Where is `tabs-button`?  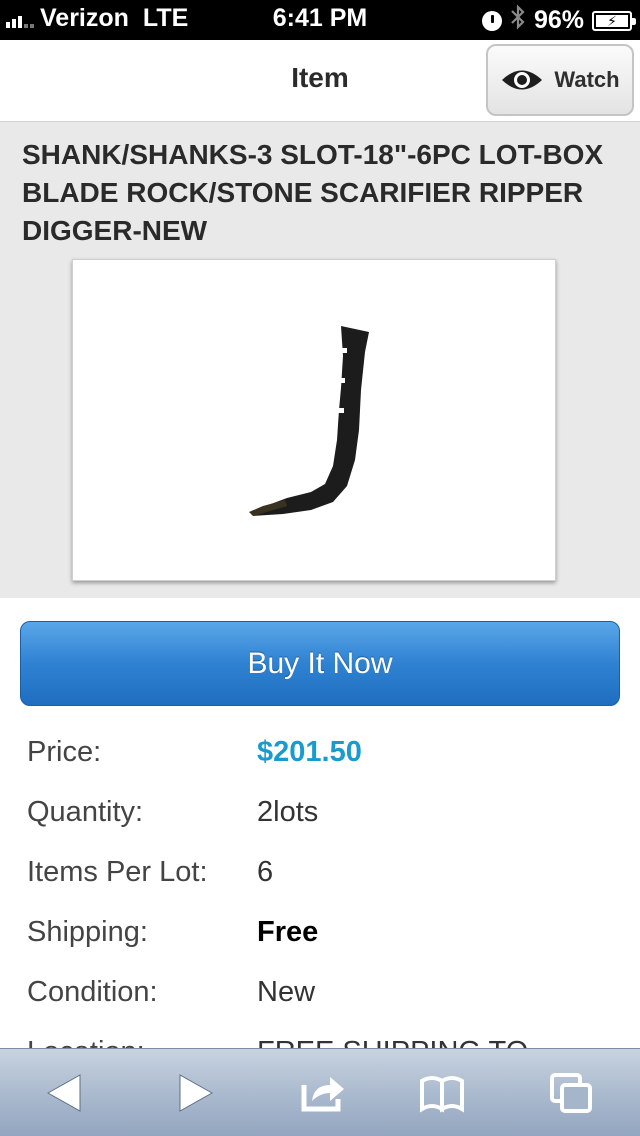 tabs-button is located at coordinates (572, 1093).